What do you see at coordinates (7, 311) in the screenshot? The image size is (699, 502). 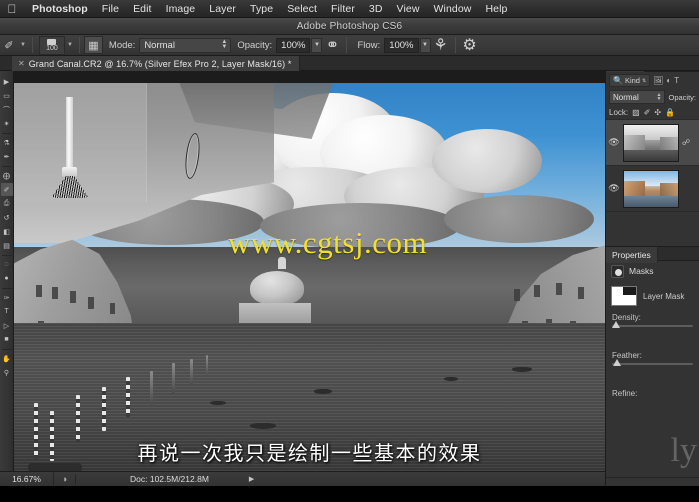 I see `type-tool-icon: T` at bounding box center [7, 311].